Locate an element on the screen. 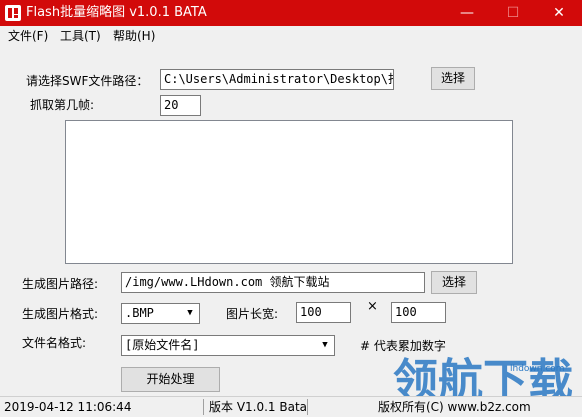 The image size is (582, 417). format-select-value: .BMP is located at coordinates (139, 313).